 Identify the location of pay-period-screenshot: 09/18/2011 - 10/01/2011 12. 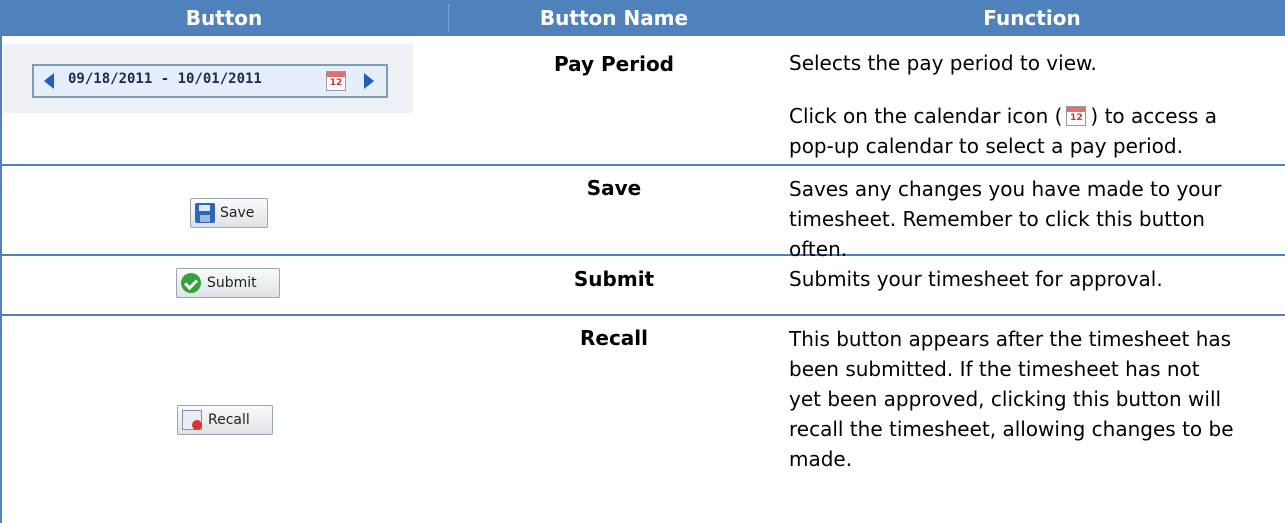
(208, 78).